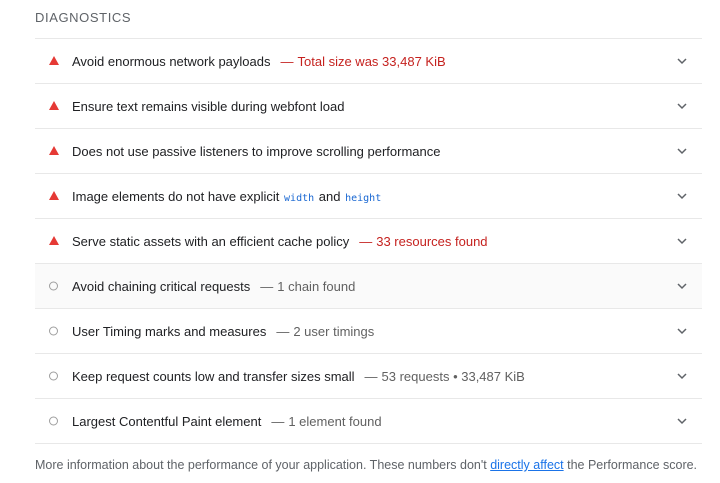 This screenshot has width=720, height=483. Describe the element at coordinates (423, 241) in the screenshot. I see `audit-display-value: —33 resources found` at that location.